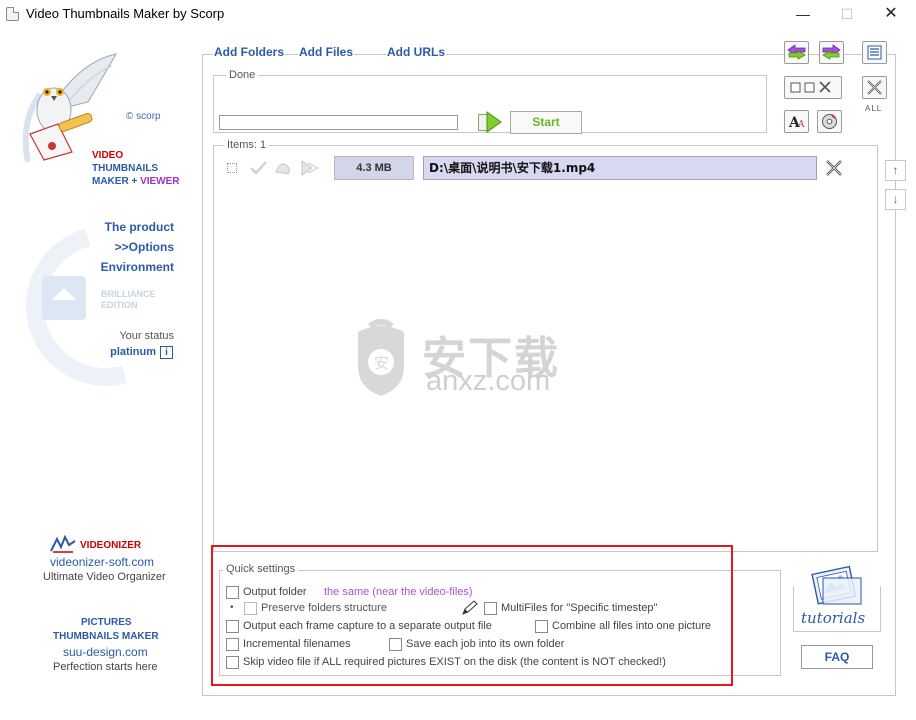 The image size is (916, 720). I want to click on items-count: Items: 1, so click(247, 145).